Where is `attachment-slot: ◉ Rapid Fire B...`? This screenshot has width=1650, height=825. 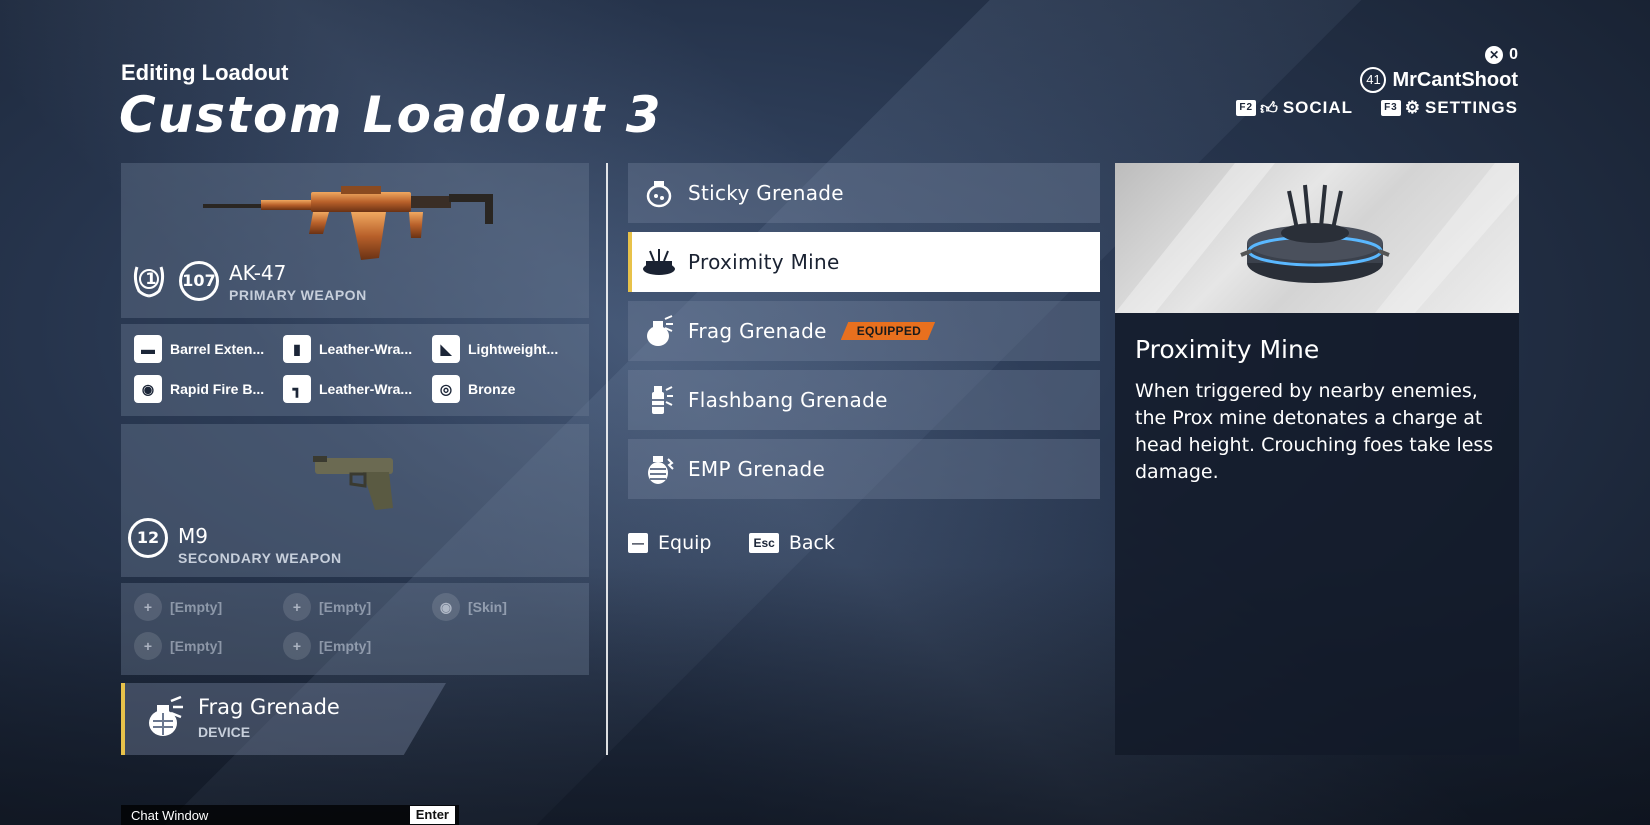 attachment-slot: ◉ Rapid Fire B... is located at coordinates (199, 389).